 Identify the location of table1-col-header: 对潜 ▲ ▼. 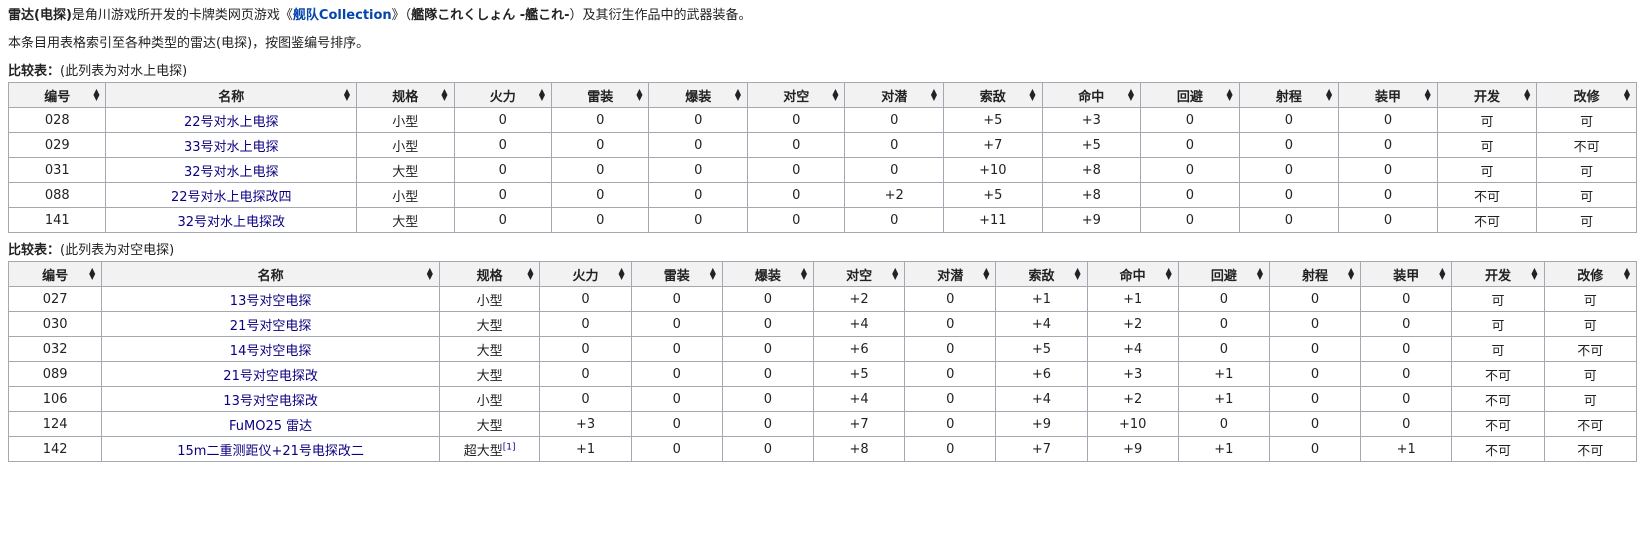
(894, 95).